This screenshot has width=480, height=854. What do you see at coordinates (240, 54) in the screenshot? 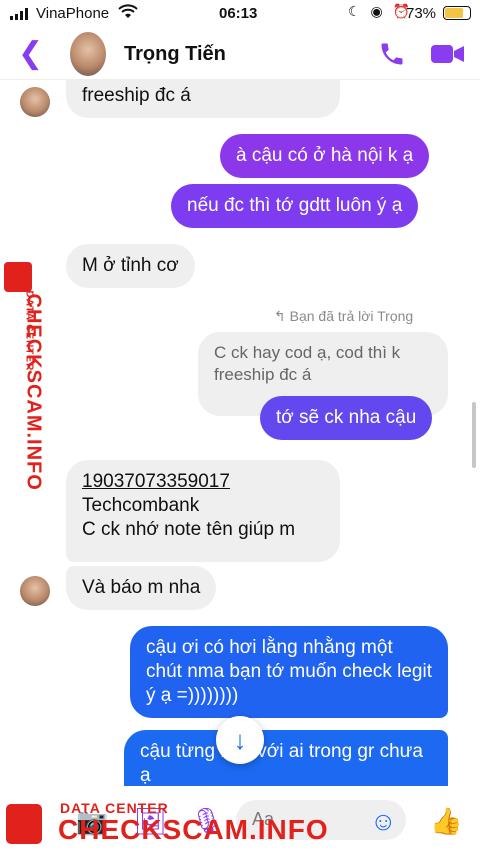
I see `chat-header: ❮ Trọng Tiến` at bounding box center [240, 54].